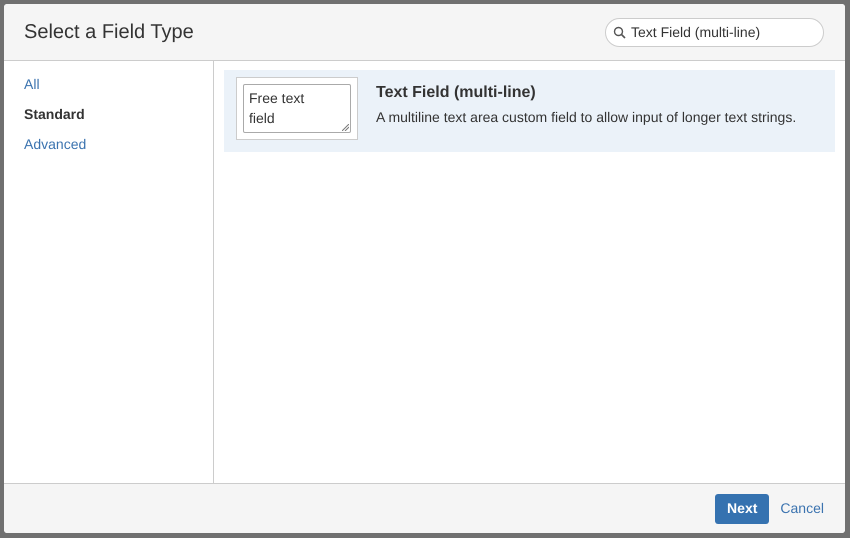  I want to click on preview-textarea: Free text field, so click(297, 108).